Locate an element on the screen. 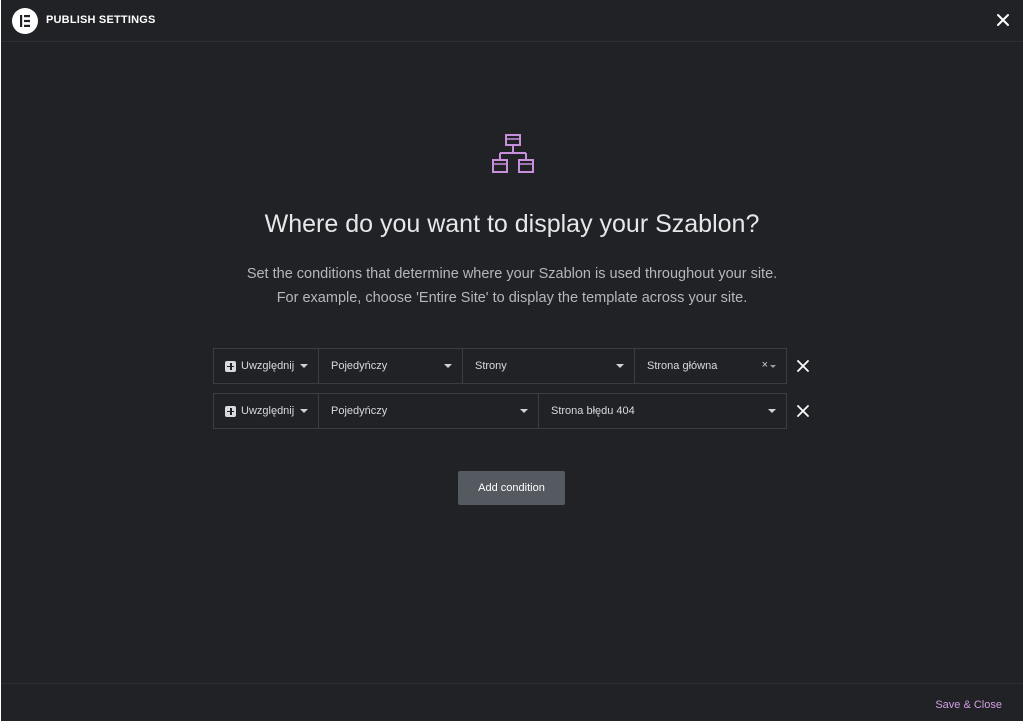  sitemap-icon is located at coordinates (513, 154).